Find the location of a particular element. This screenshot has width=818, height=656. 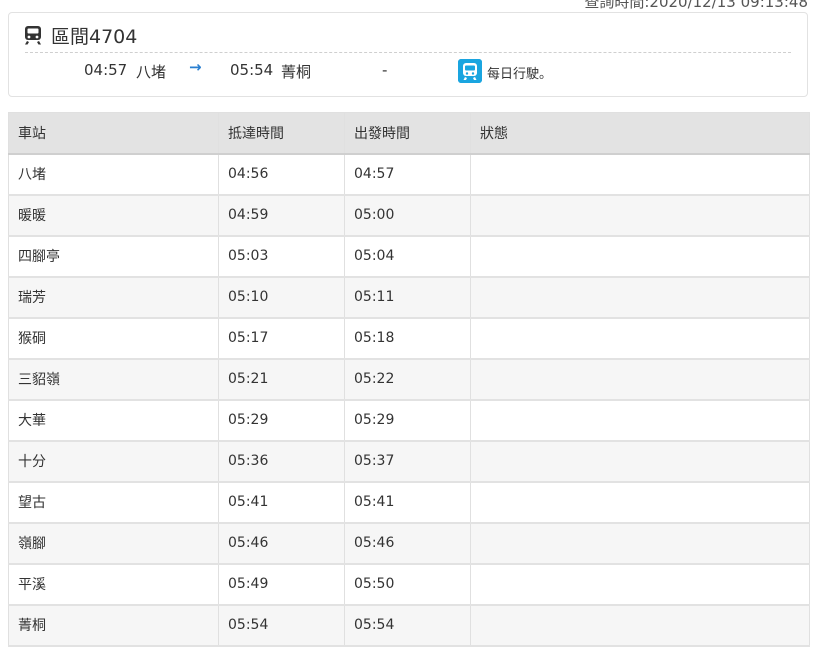

header-station: 車站 is located at coordinates (113, 133).